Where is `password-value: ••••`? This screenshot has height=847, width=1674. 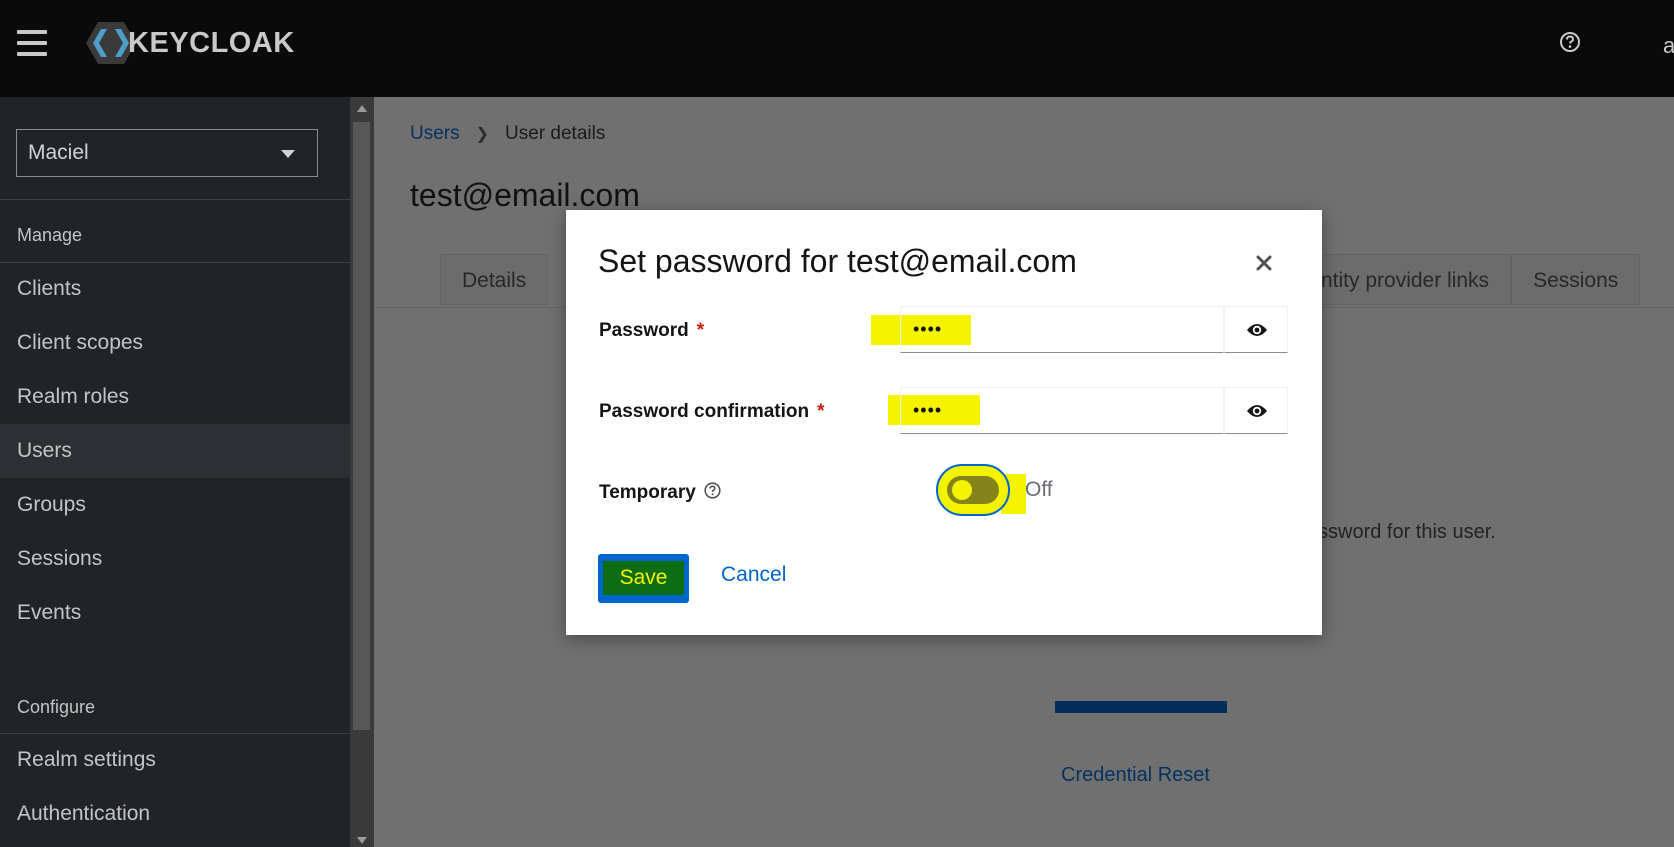 password-value: •••• is located at coordinates (928, 329).